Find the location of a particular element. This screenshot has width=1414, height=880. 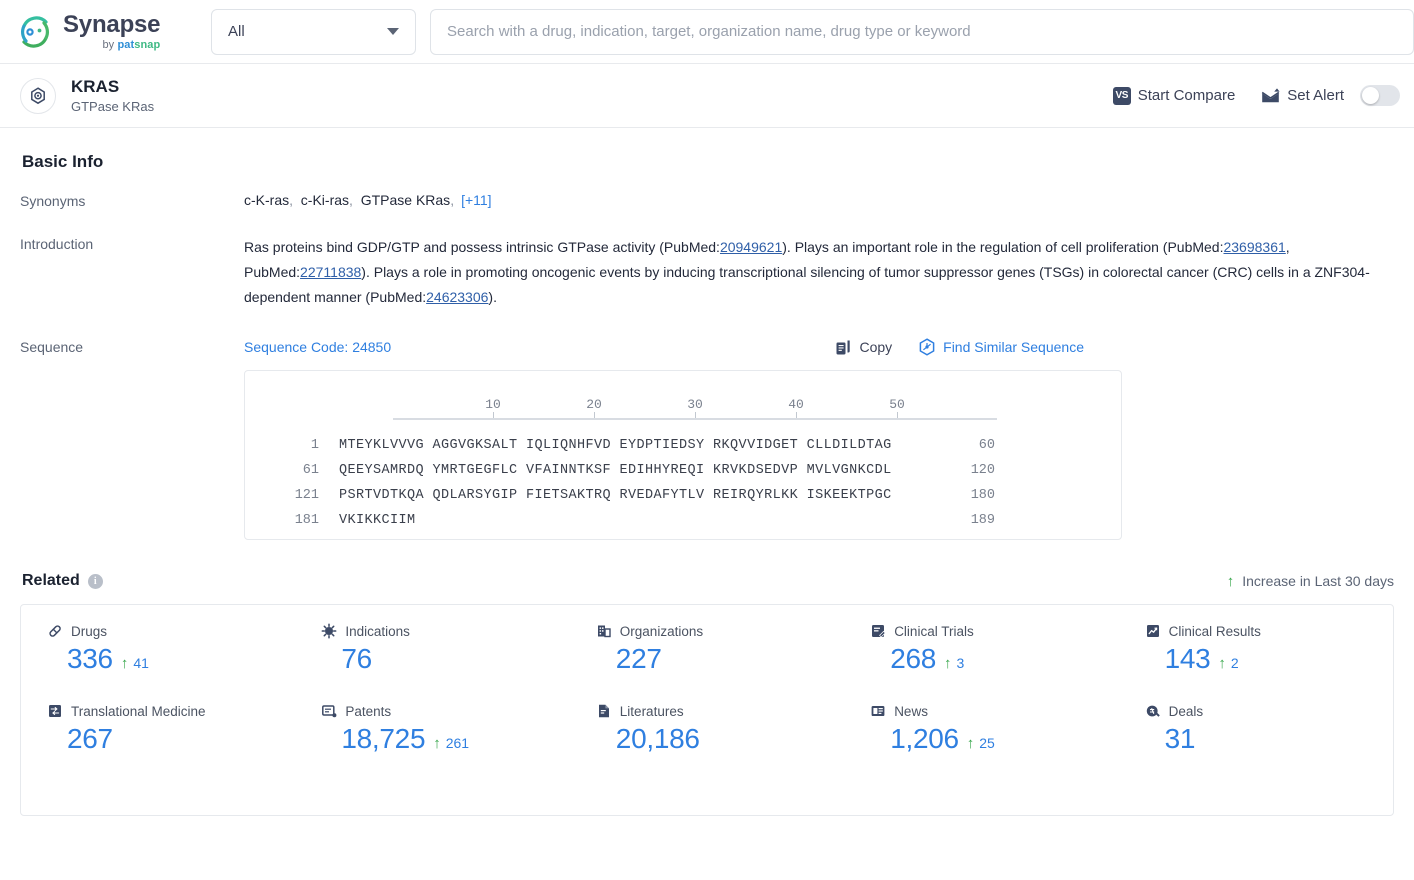

set-alert-label: Set Alert is located at coordinates (1315, 95).